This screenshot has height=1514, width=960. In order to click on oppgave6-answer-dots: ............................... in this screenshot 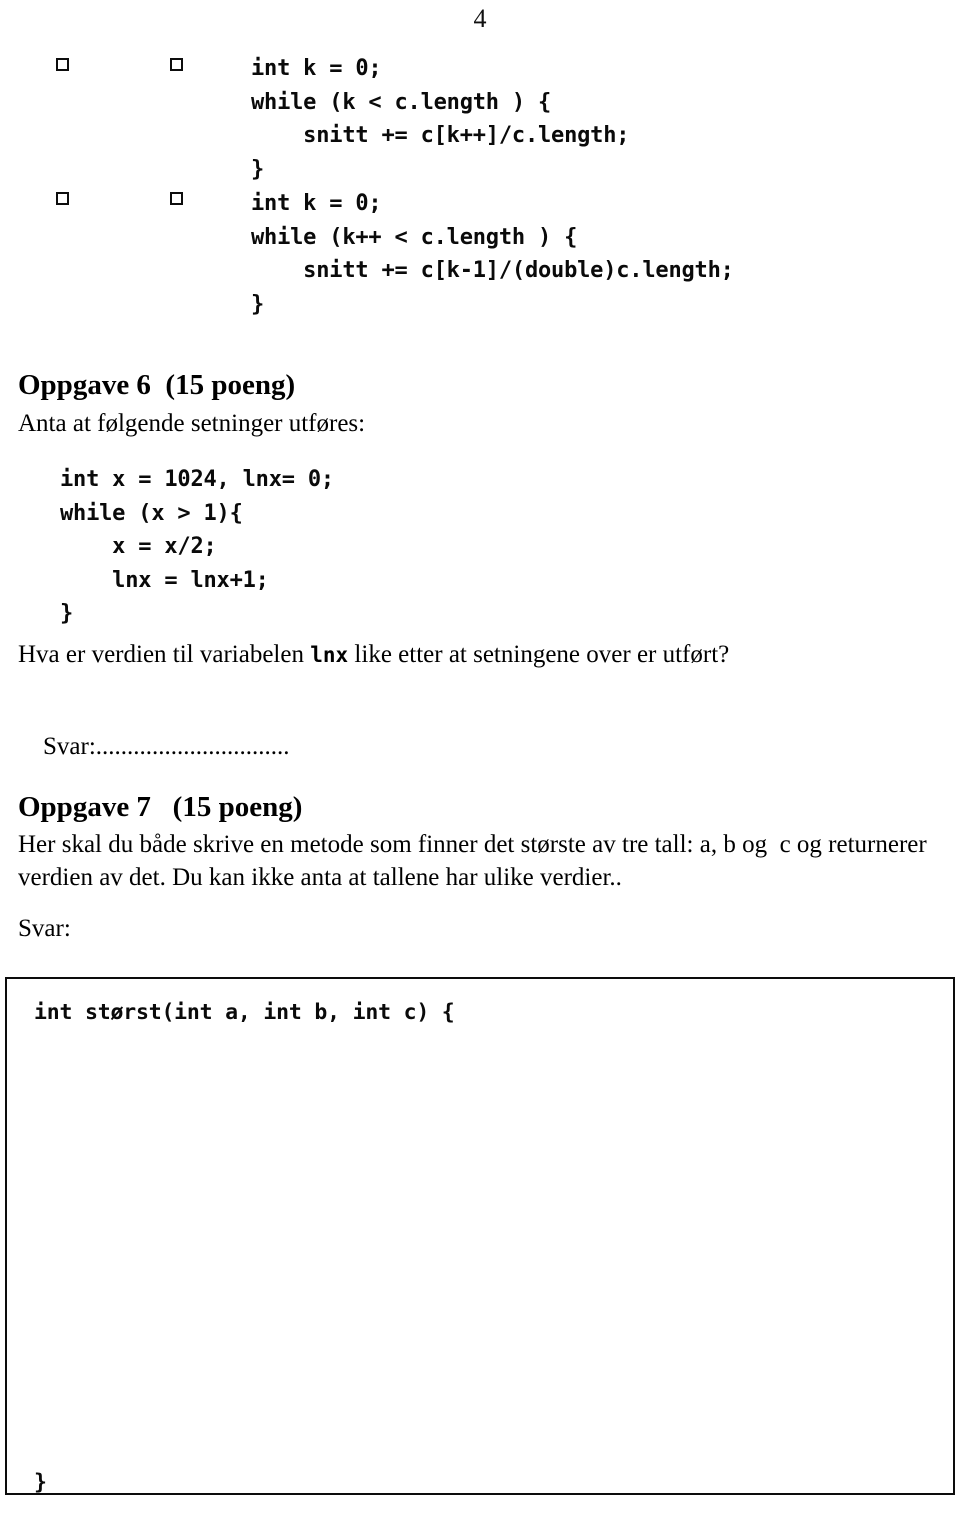, I will do `click(192, 746)`.